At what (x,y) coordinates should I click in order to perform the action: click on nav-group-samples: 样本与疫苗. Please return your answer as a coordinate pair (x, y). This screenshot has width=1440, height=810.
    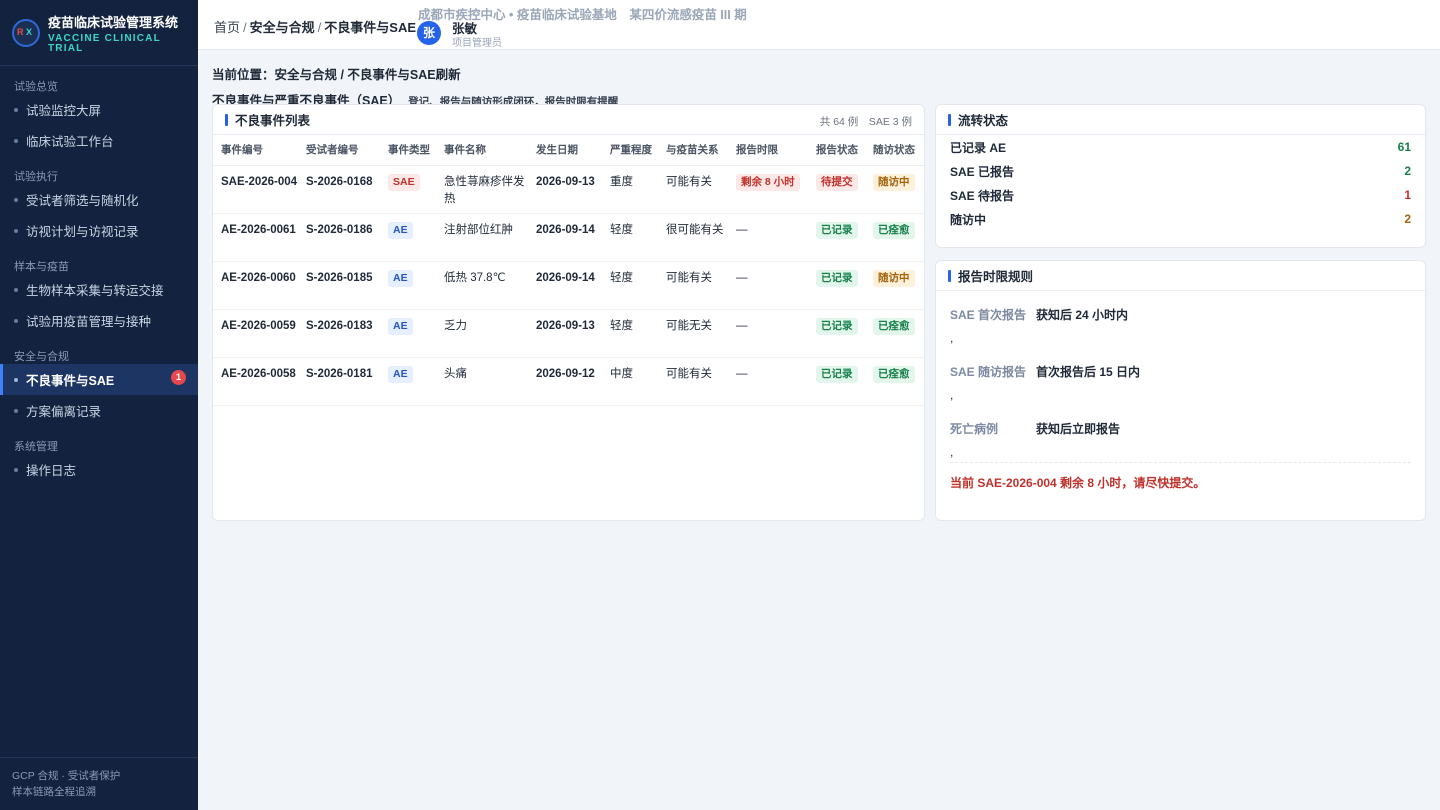
    Looking at the image, I should click on (41, 267).